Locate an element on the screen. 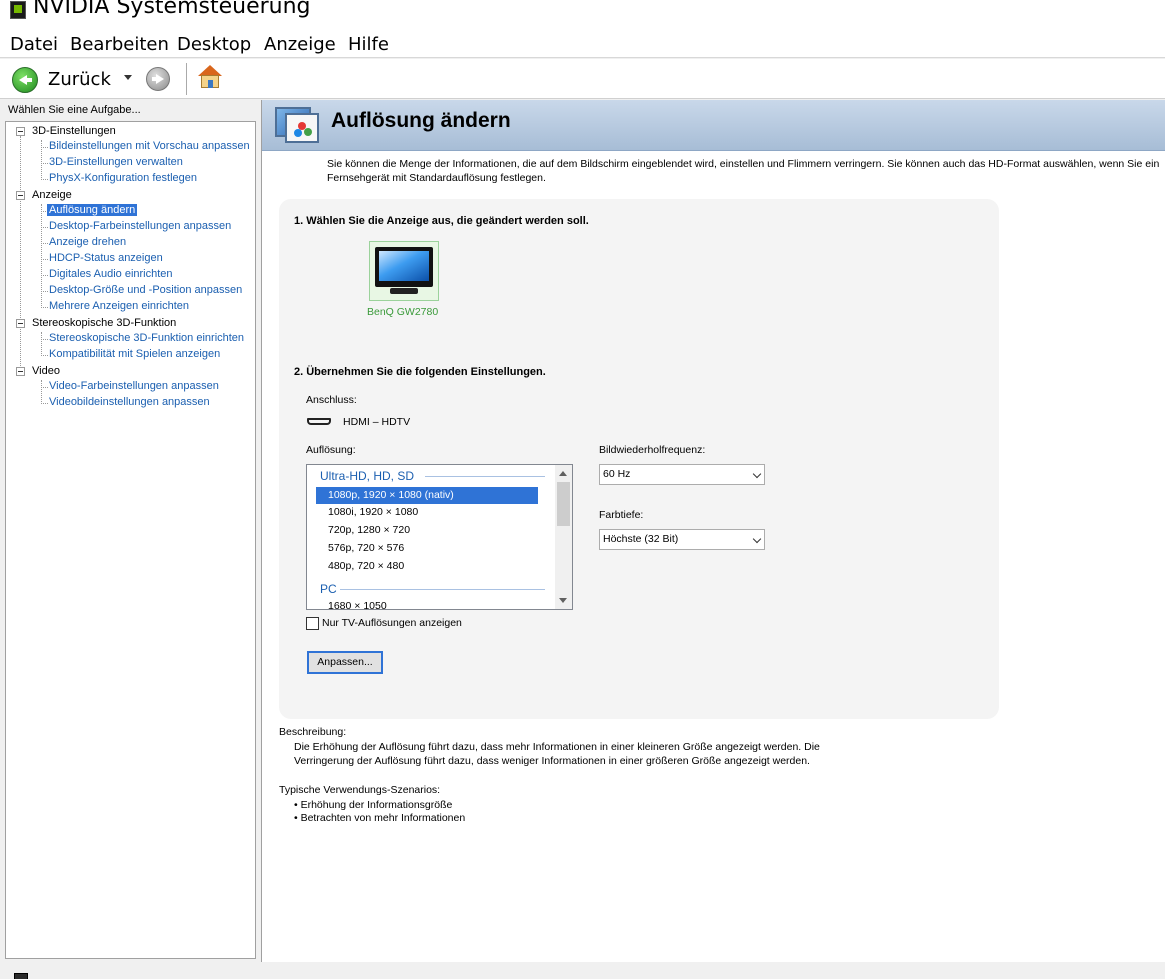 The height and width of the screenshot is (979, 1165). system-info-icon is located at coordinates (21, 976).